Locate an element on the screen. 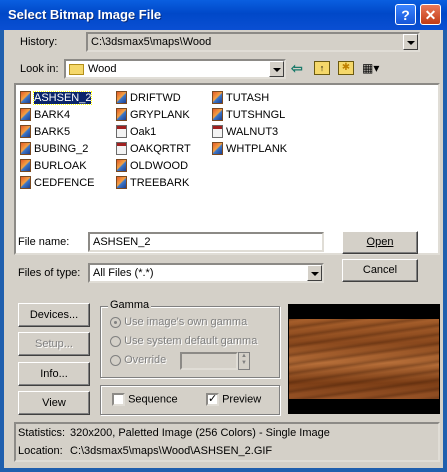 Image resolution: width=447 pixels, height=472 pixels. new-folder-icon: ✱ is located at coordinates (346, 68).